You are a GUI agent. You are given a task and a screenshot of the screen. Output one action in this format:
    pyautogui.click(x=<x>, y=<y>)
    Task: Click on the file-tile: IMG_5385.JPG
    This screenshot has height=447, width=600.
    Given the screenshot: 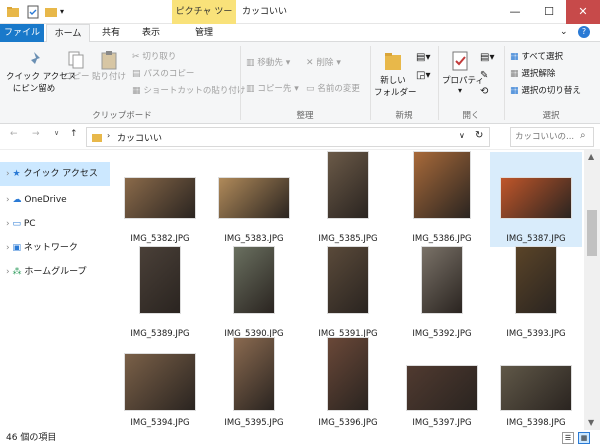 What is the action you would take?
    pyautogui.click(x=348, y=199)
    